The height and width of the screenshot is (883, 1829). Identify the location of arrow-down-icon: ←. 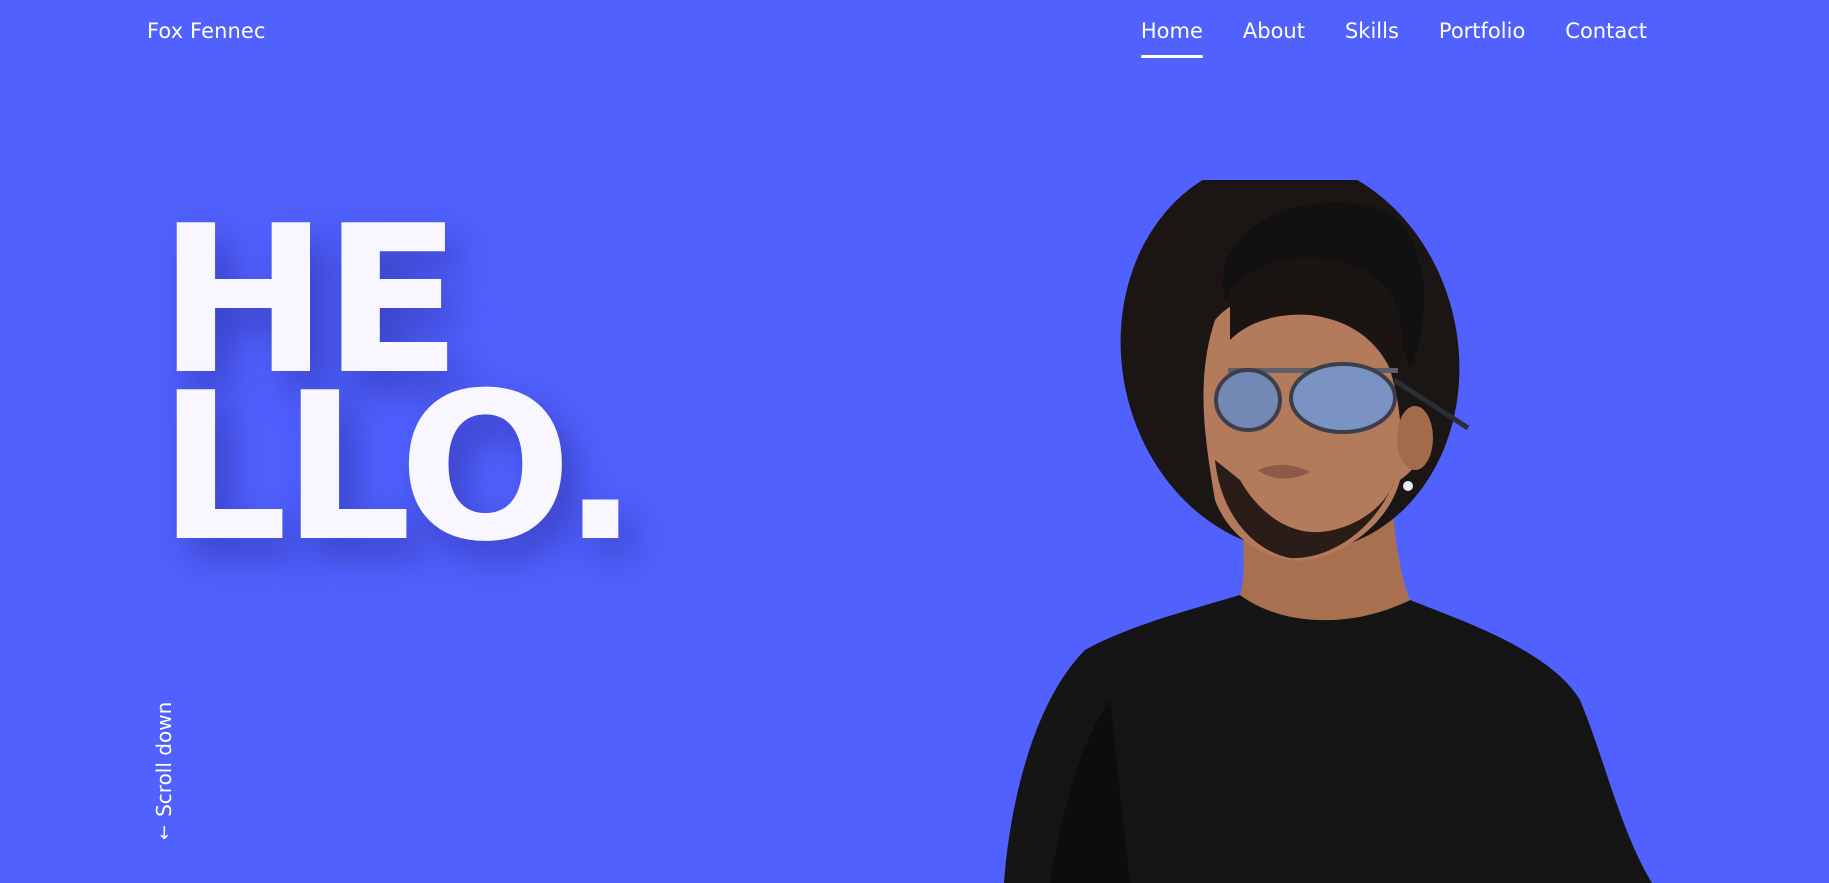
(164, 832).